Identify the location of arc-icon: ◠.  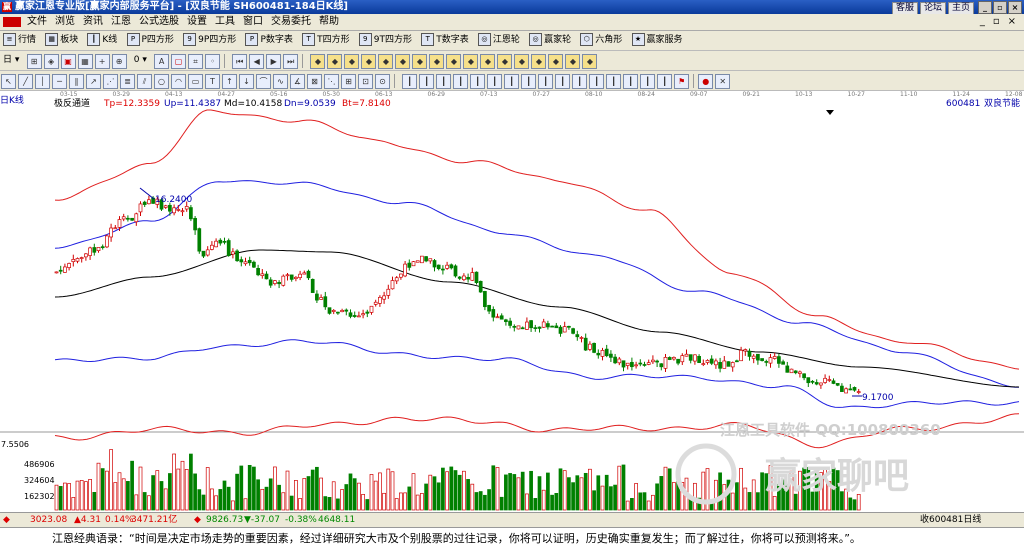
(178, 81).